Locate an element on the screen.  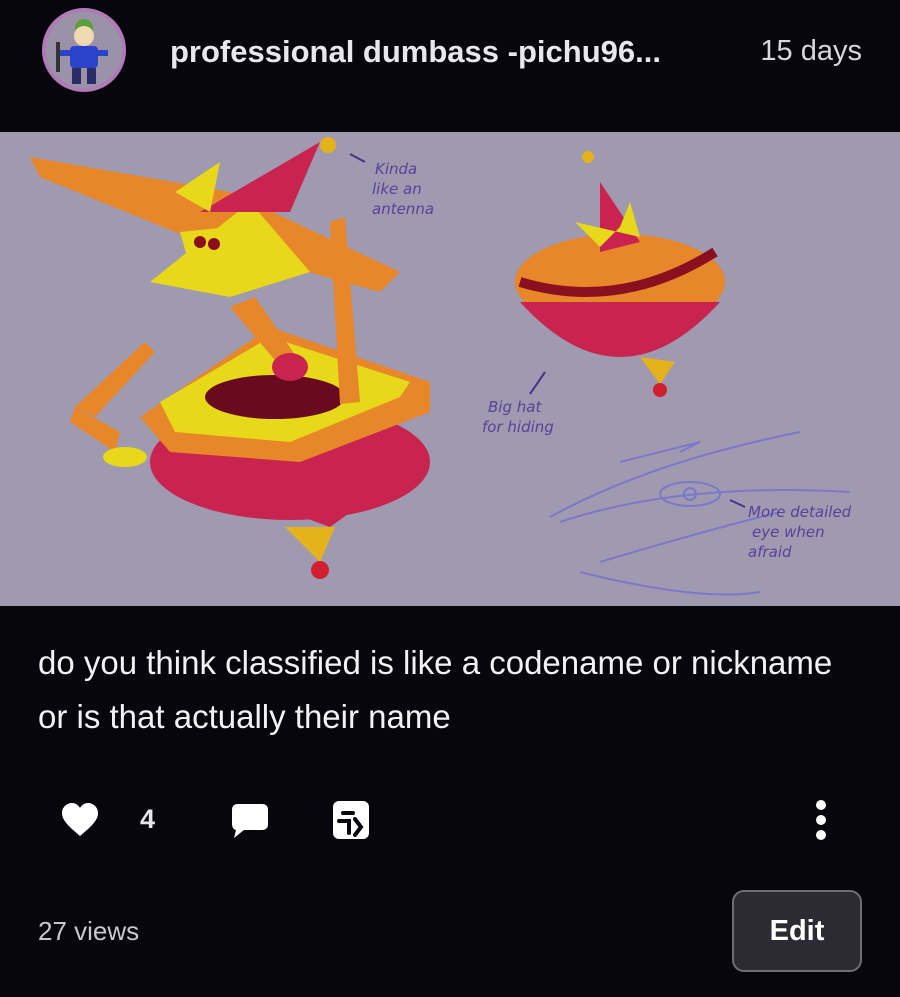
annotation-antenna-1: Kinda is located at coordinates (396, 169).